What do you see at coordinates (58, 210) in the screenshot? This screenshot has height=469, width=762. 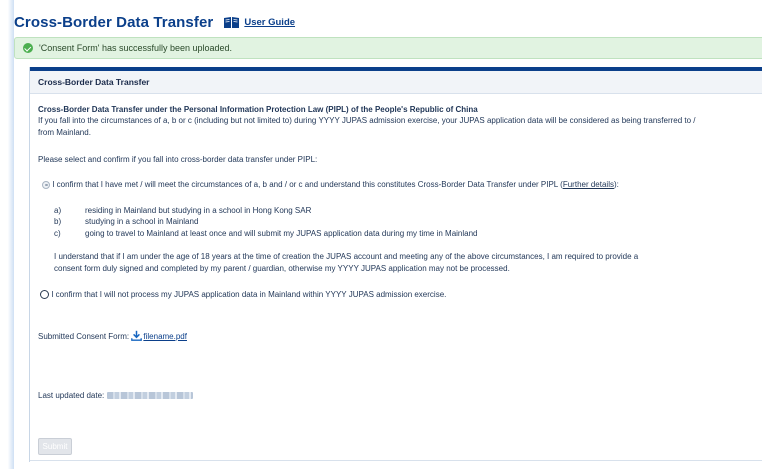 I see `circumstance-a-letter: a)` at bounding box center [58, 210].